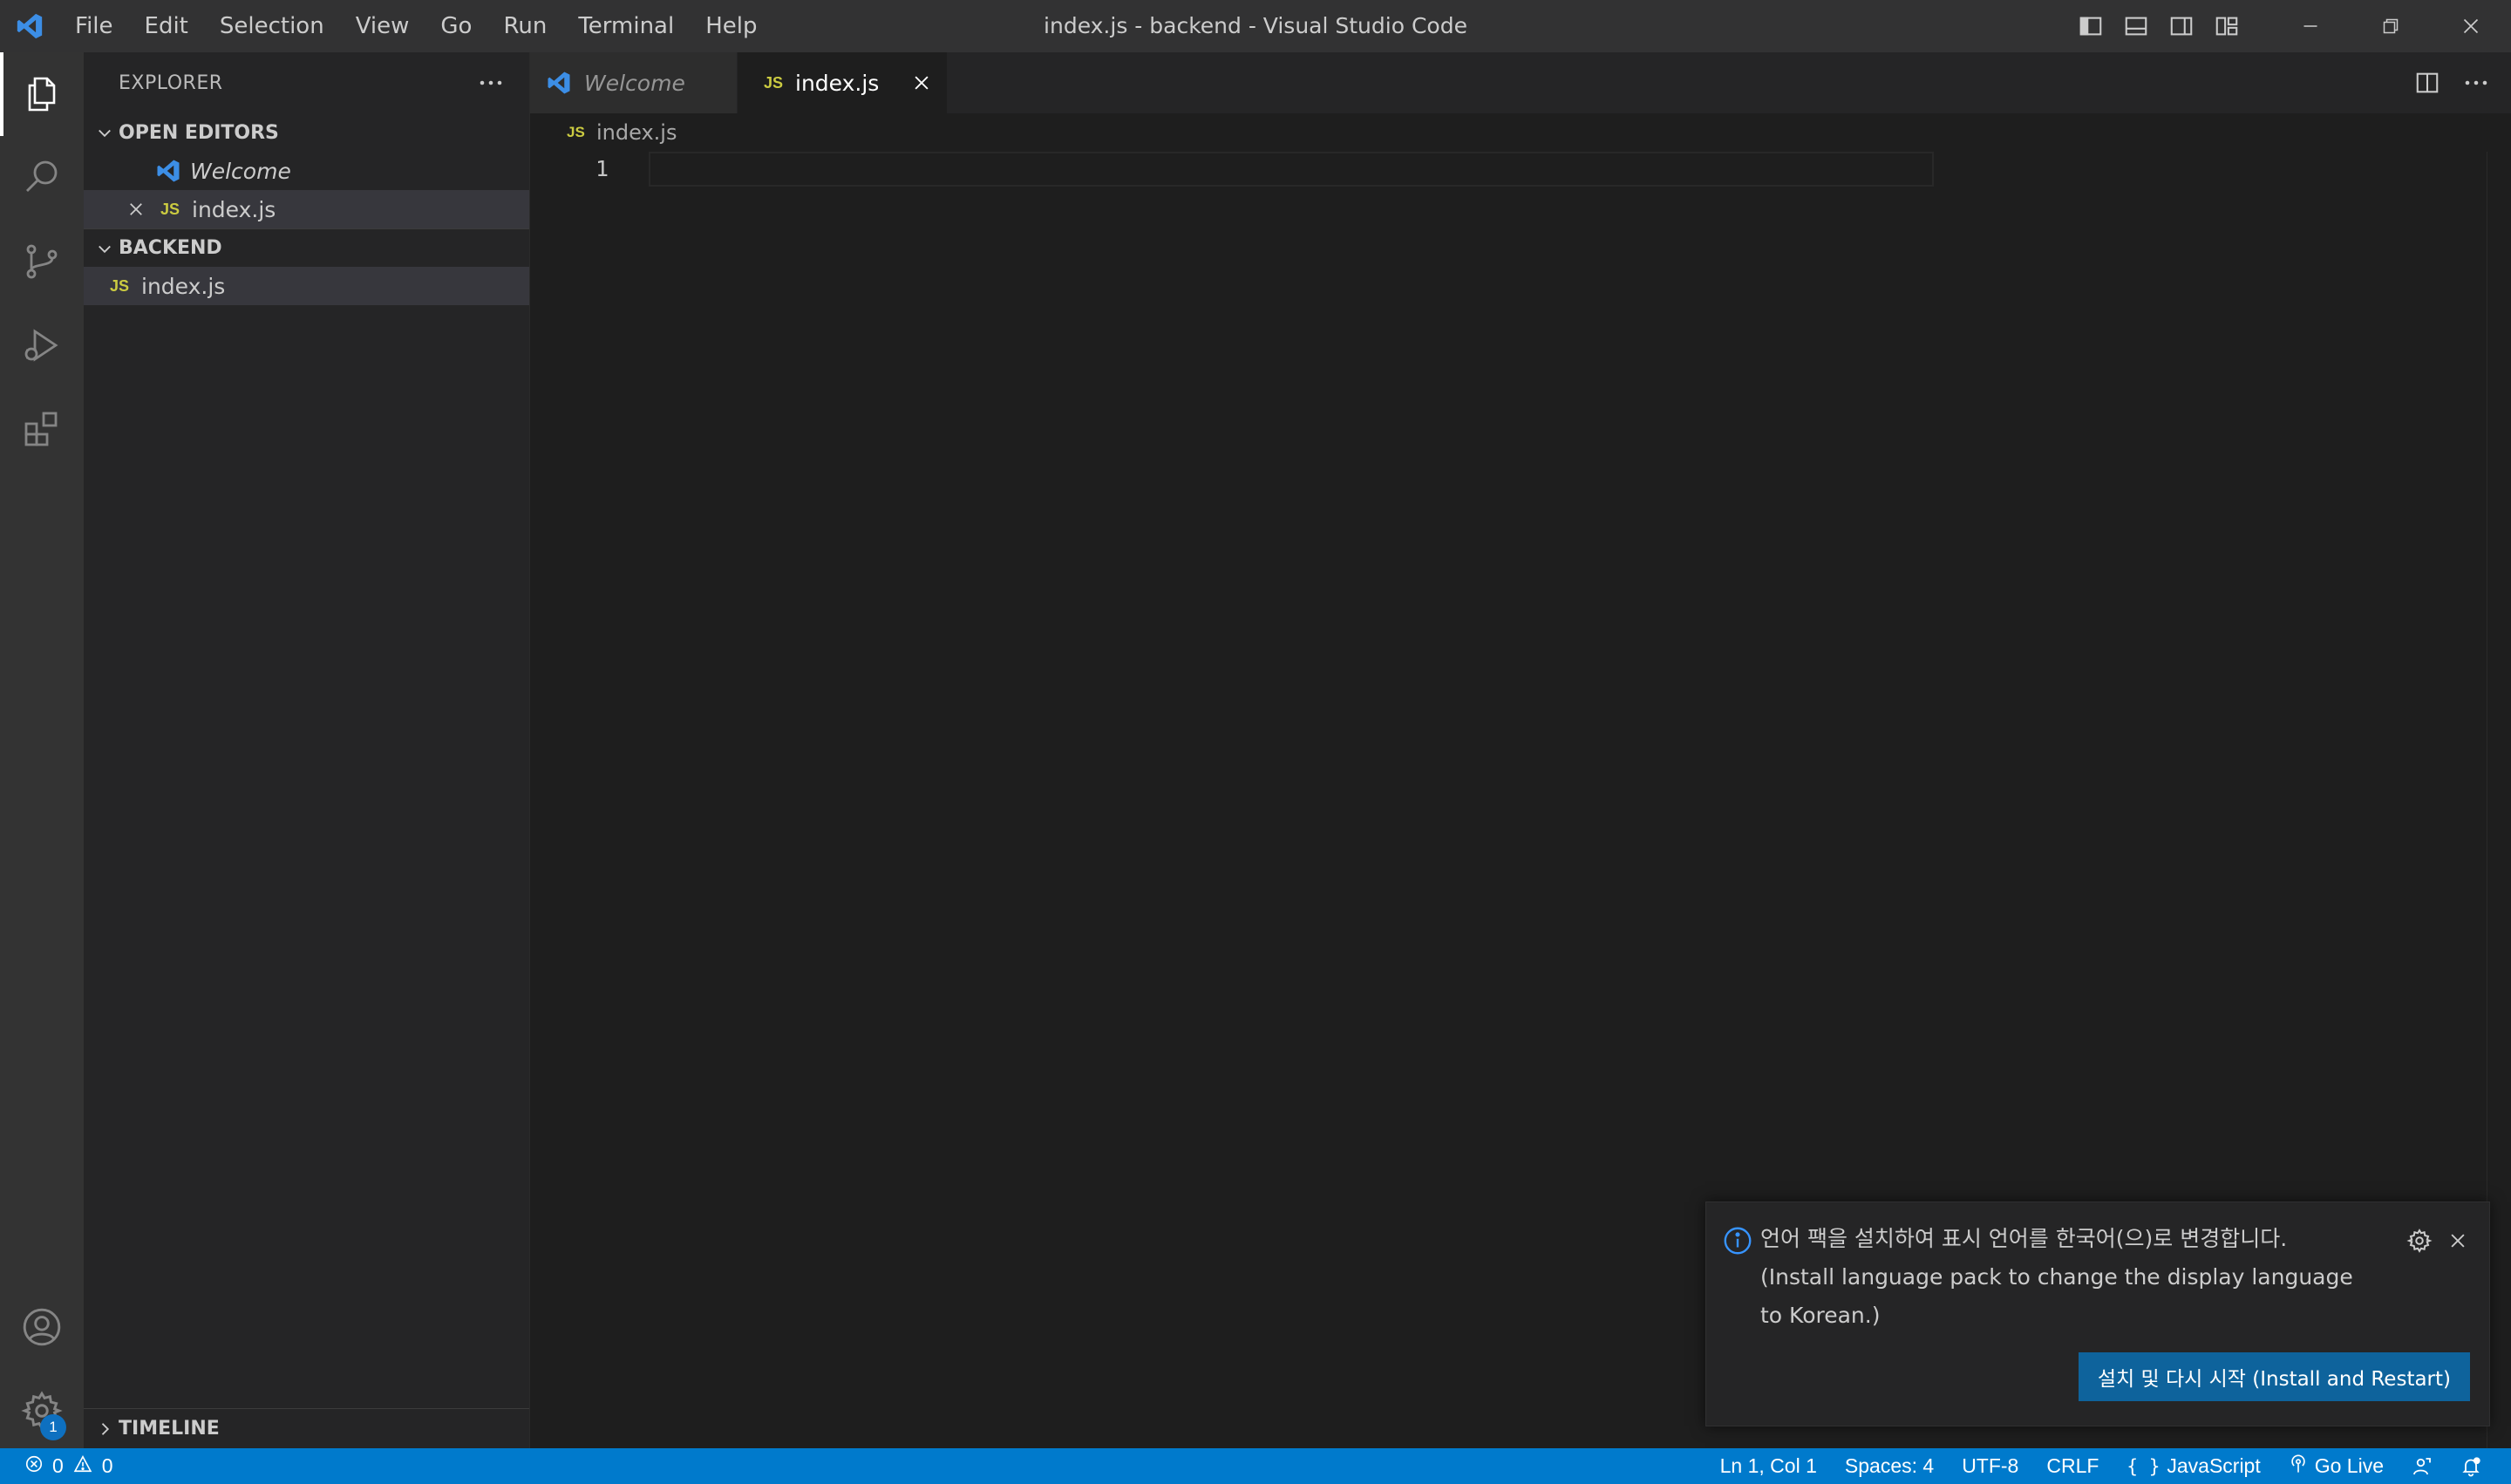  Describe the element at coordinates (143, 209) in the screenshot. I see `close-editor-icon` at that location.